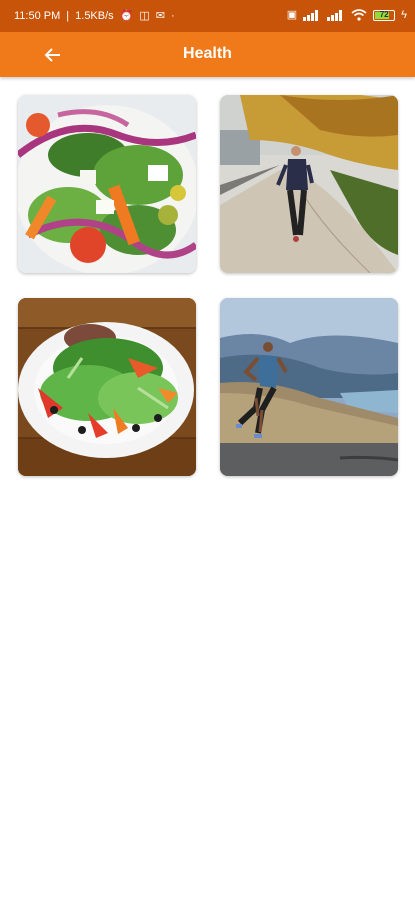 This screenshot has height=900, width=415. What do you see at coordinates (311, 15) in the screenshot?
I see `signal-icon` at bounding box center [311, 15].